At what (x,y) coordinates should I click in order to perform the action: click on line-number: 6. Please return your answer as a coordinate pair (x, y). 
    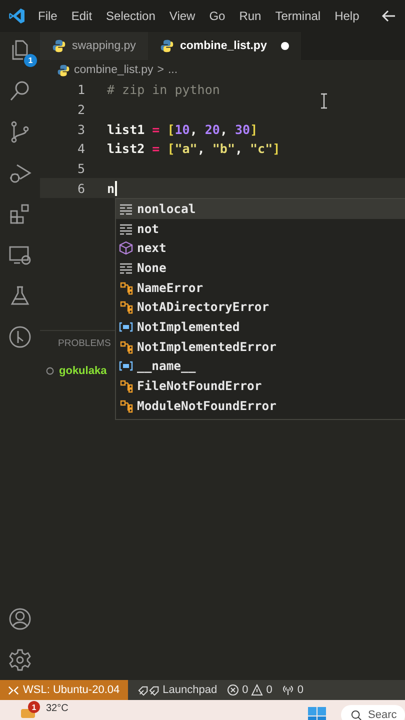
    Looking at the image, I should click on (80, 188).